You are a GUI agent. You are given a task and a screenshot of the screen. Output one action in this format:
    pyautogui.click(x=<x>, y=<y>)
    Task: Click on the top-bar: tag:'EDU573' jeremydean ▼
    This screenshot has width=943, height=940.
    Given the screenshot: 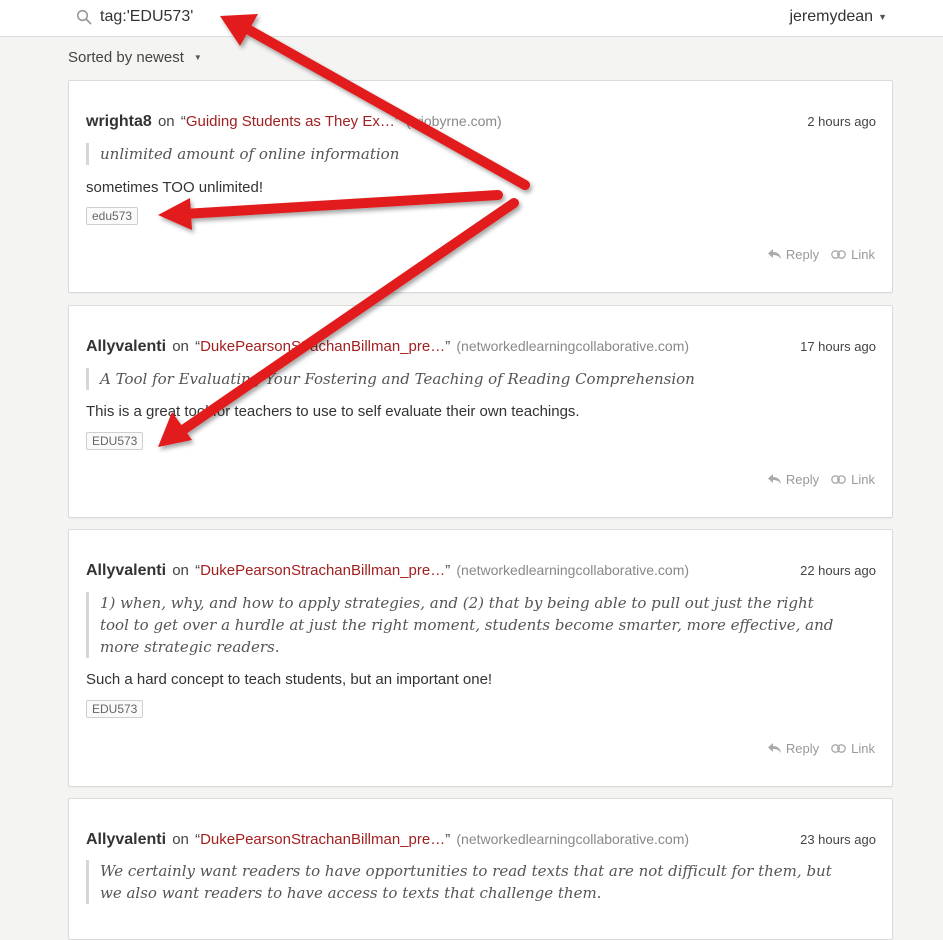 What is the action you would take?
    pyautogui.click(x=471, y=18)
    